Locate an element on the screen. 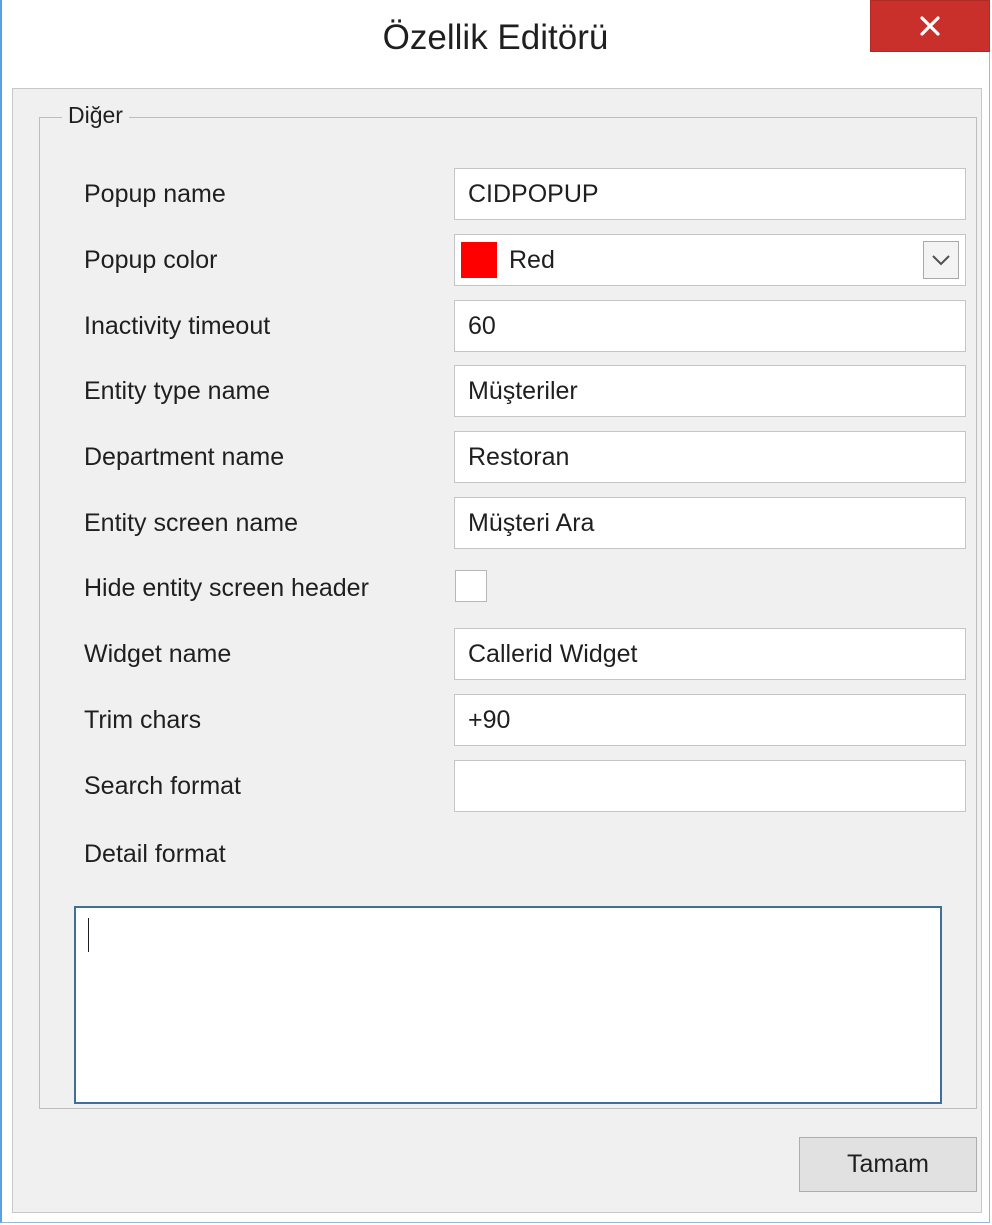  detail-format-textarea is located at coordinates (508, 1005).